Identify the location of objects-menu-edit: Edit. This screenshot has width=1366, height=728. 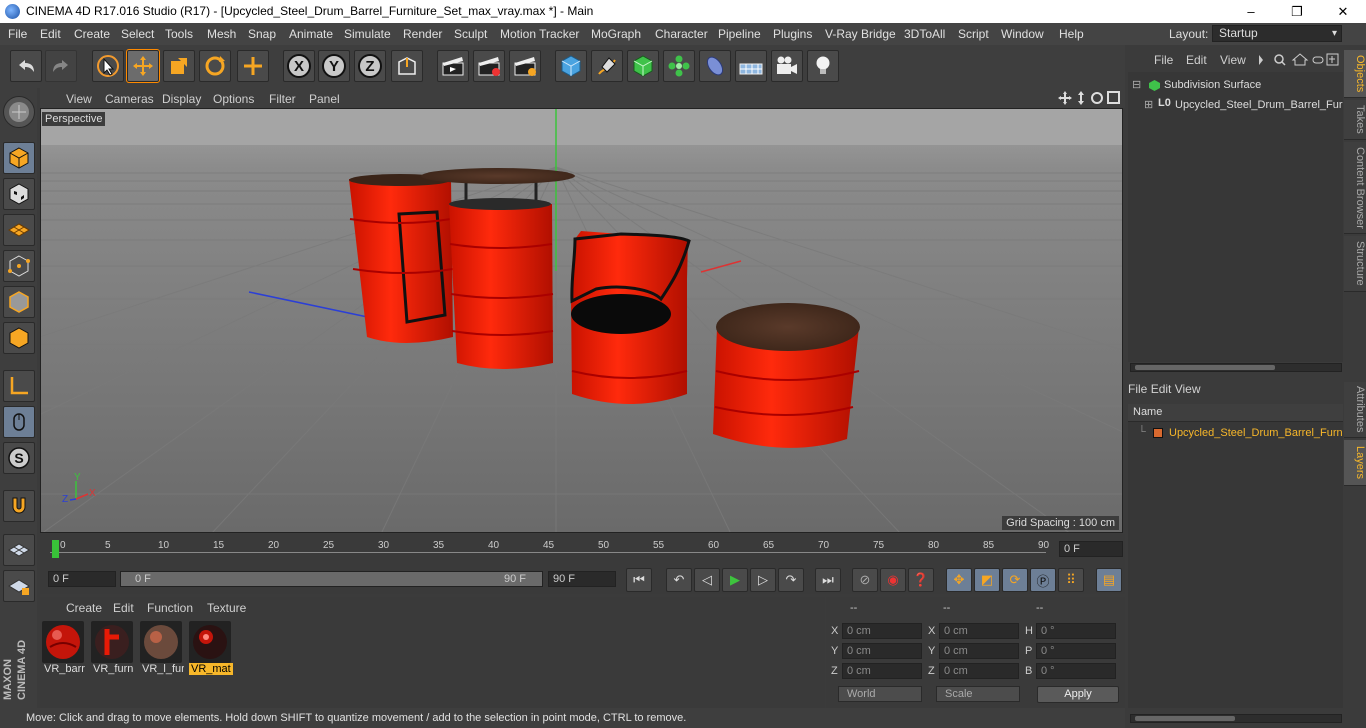
(1196, 60).